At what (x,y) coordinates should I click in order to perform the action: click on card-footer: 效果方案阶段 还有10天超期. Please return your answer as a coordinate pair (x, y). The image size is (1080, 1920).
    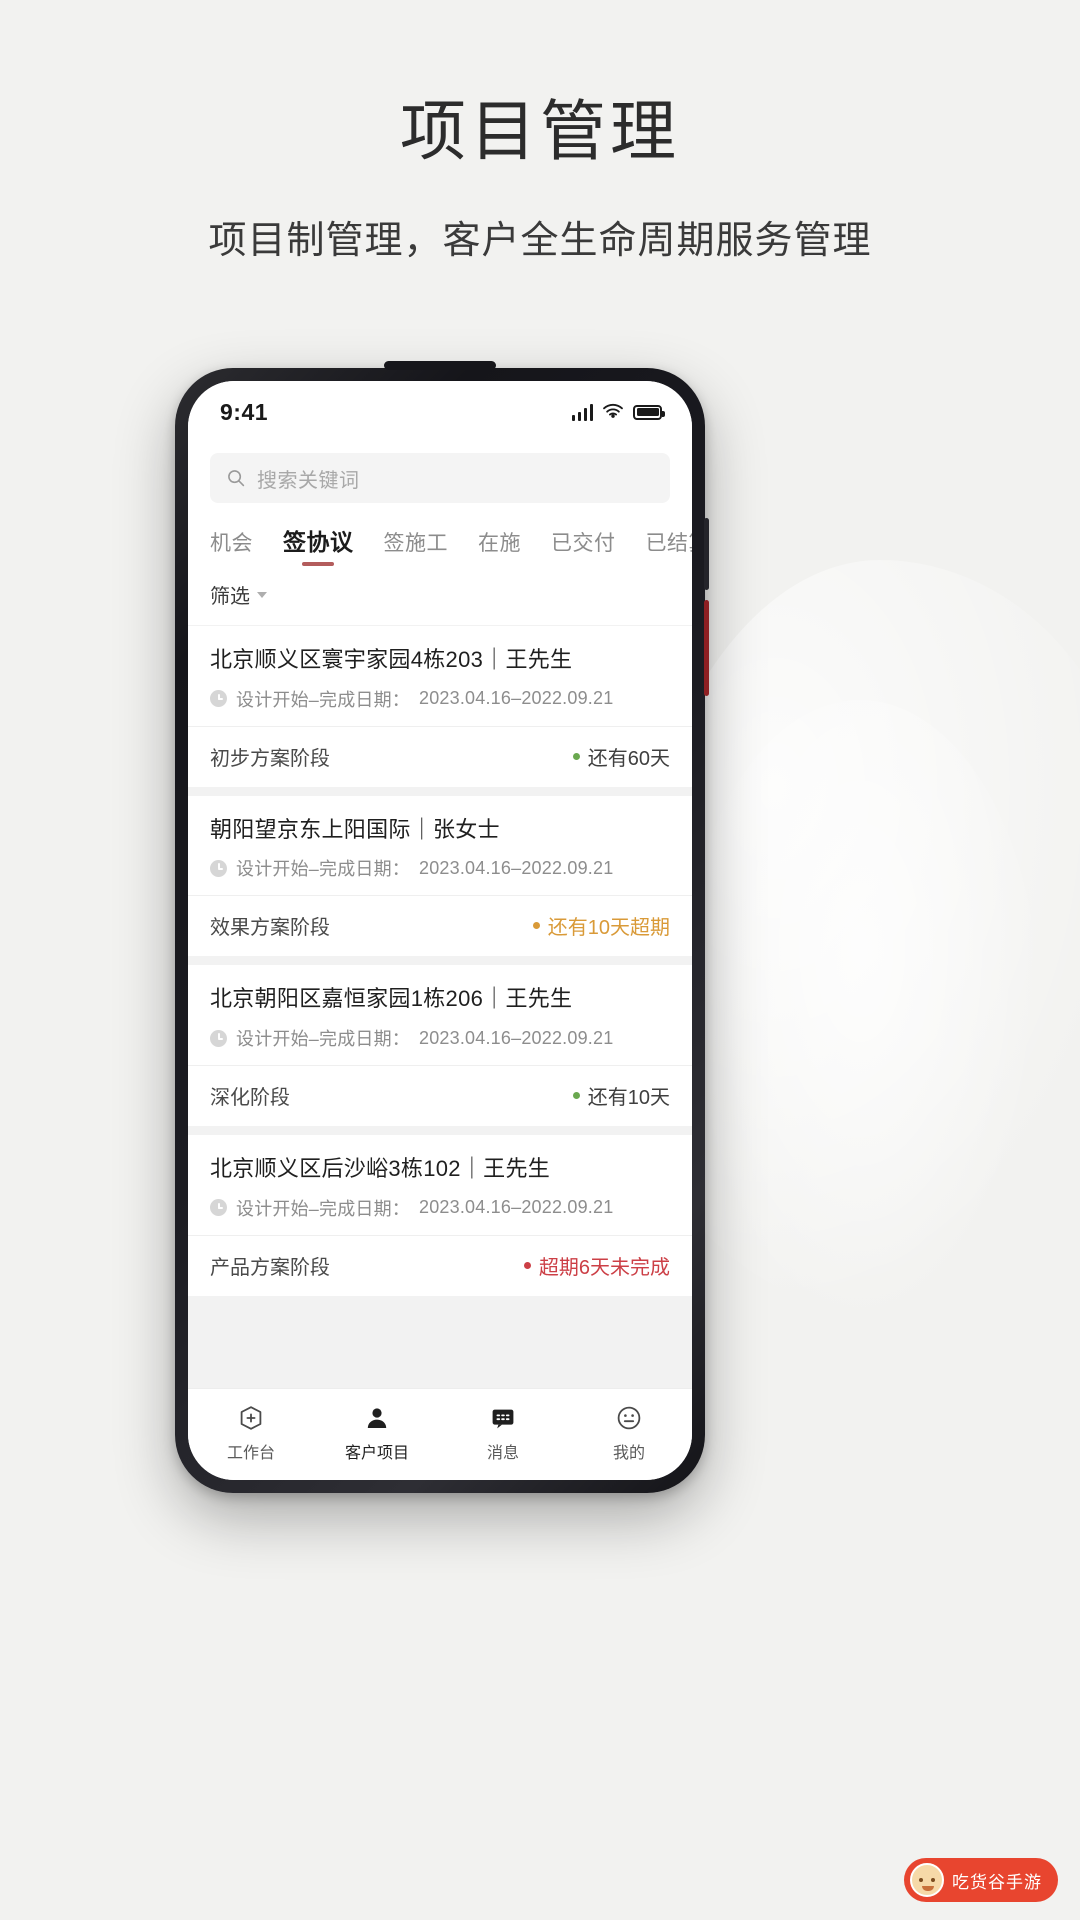
    Looking at the image, I should click on (440, 925).